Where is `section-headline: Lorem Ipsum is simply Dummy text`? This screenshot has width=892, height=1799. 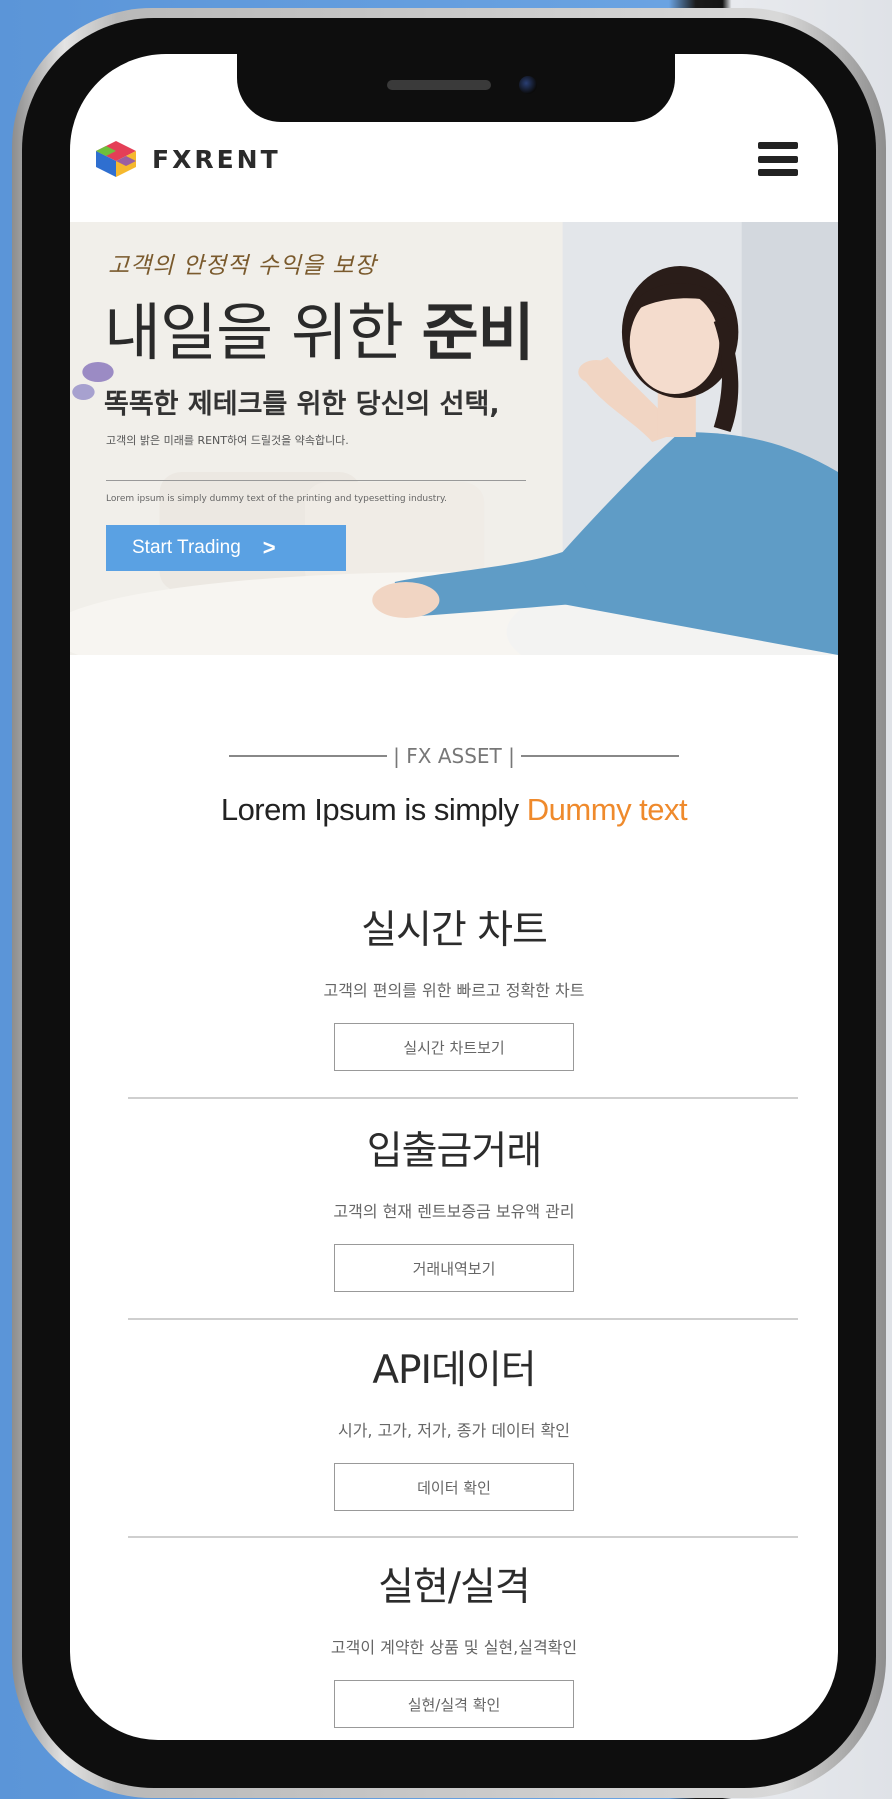
section-headline: Lorem Ipsum is simply Dummy text is located at coordinates (454, 810).